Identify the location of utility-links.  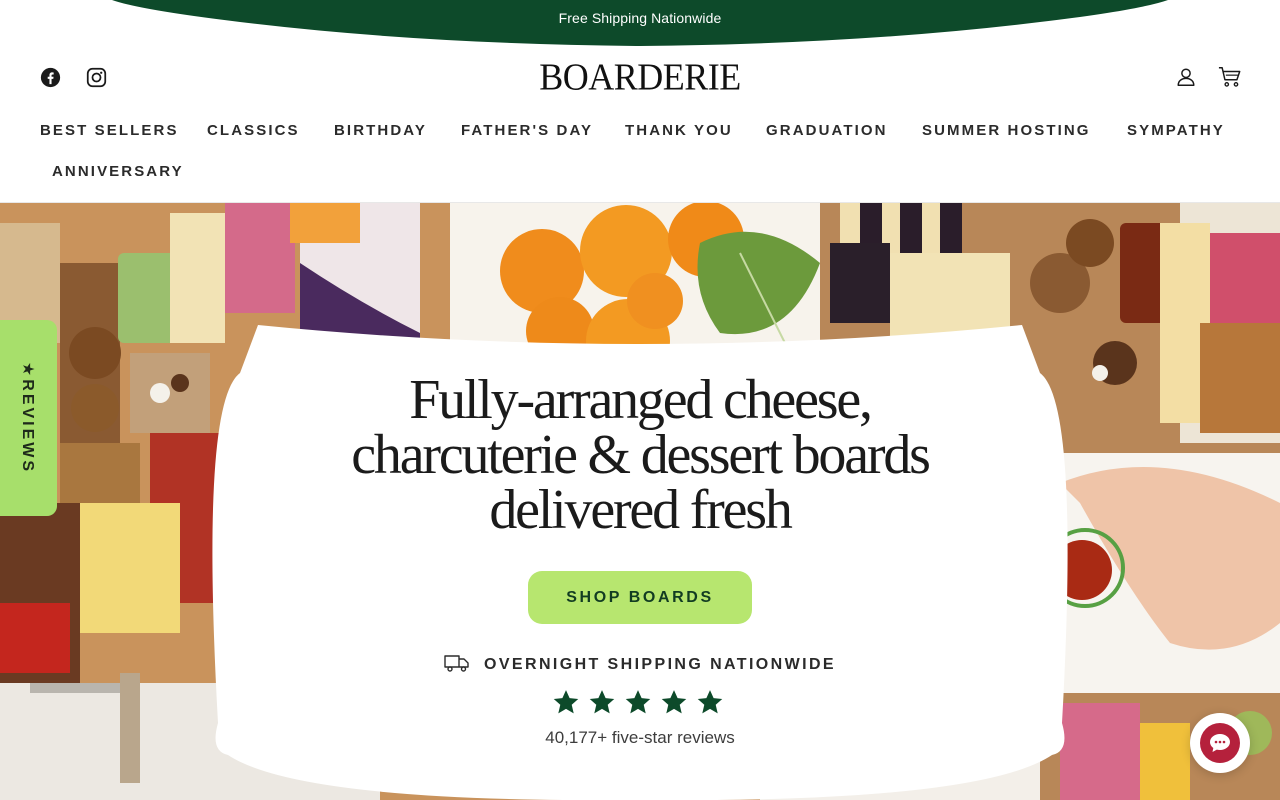
(1208, 77).